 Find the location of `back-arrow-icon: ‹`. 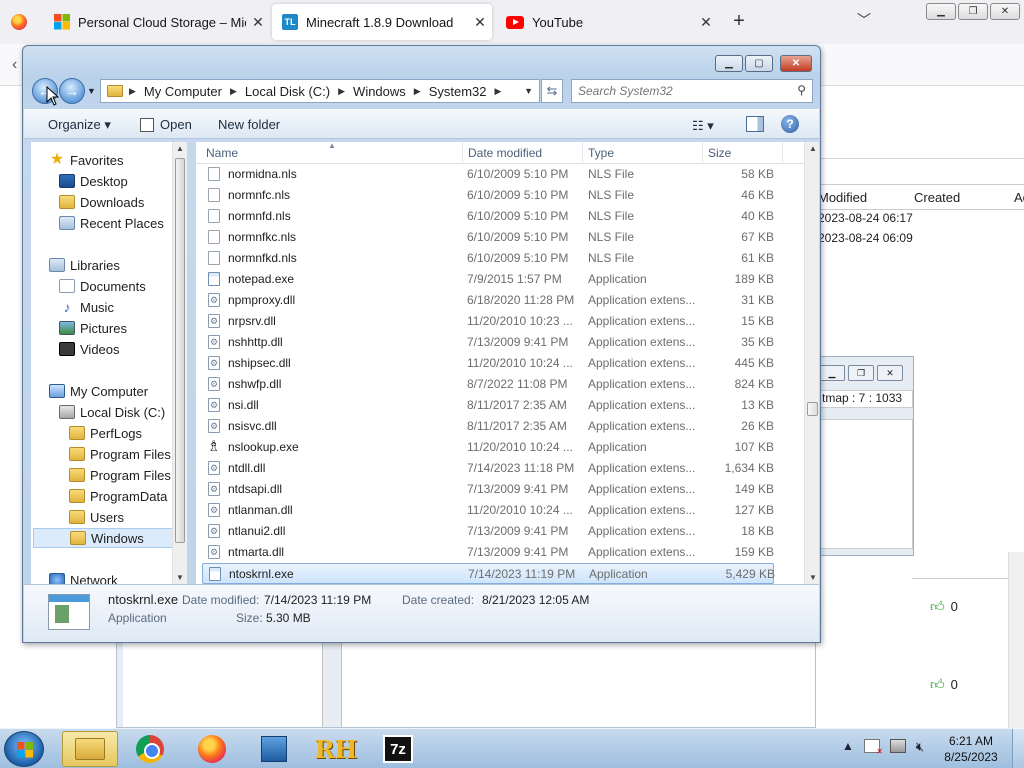

back-arrow-icon: ‹ is located at coordinates (14, 65).